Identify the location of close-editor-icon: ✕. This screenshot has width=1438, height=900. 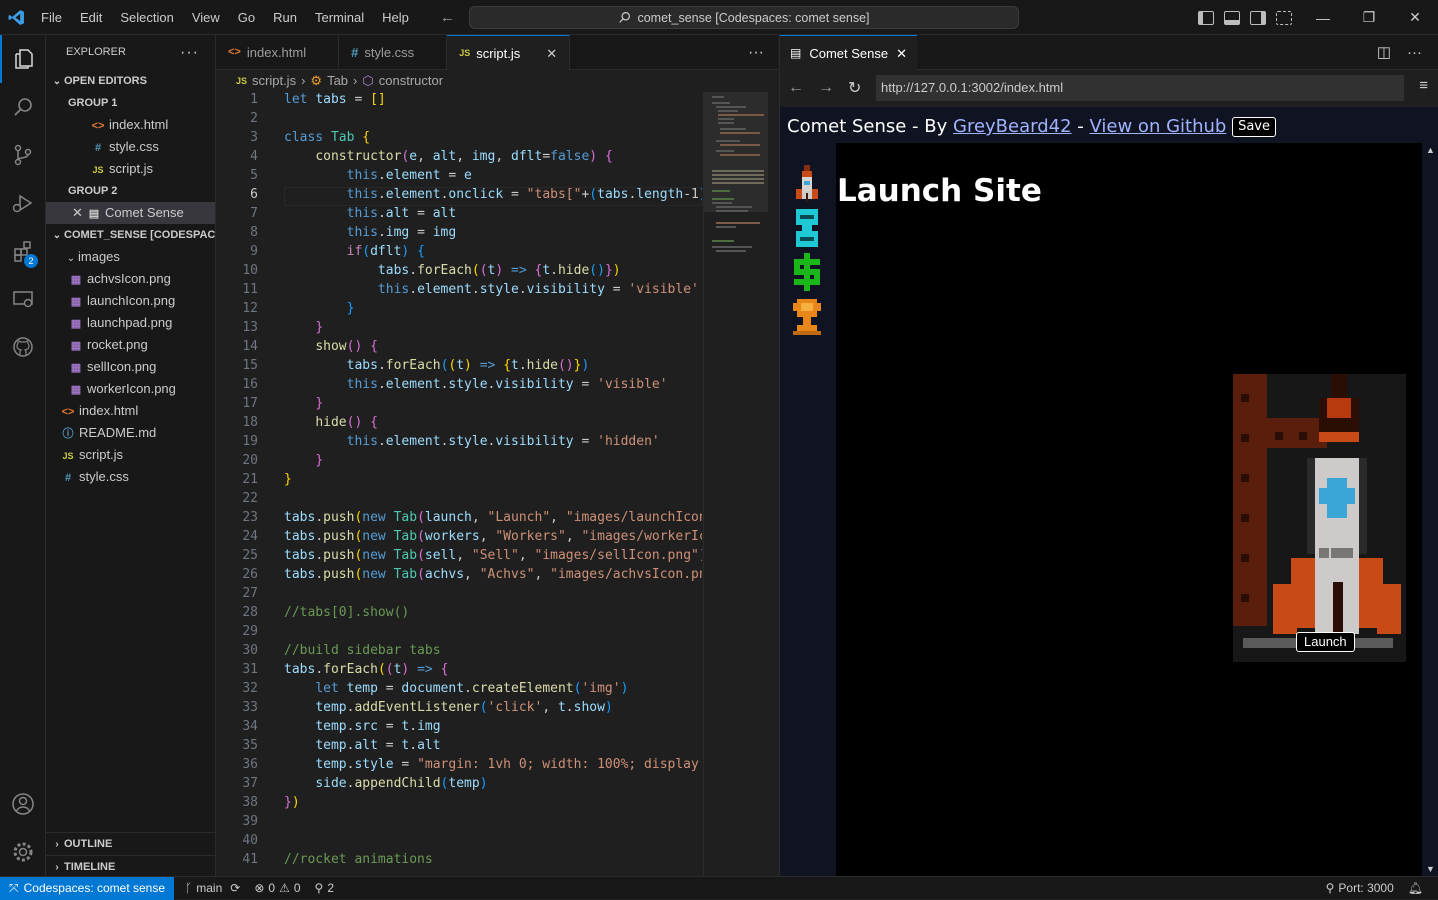
(79, 213).